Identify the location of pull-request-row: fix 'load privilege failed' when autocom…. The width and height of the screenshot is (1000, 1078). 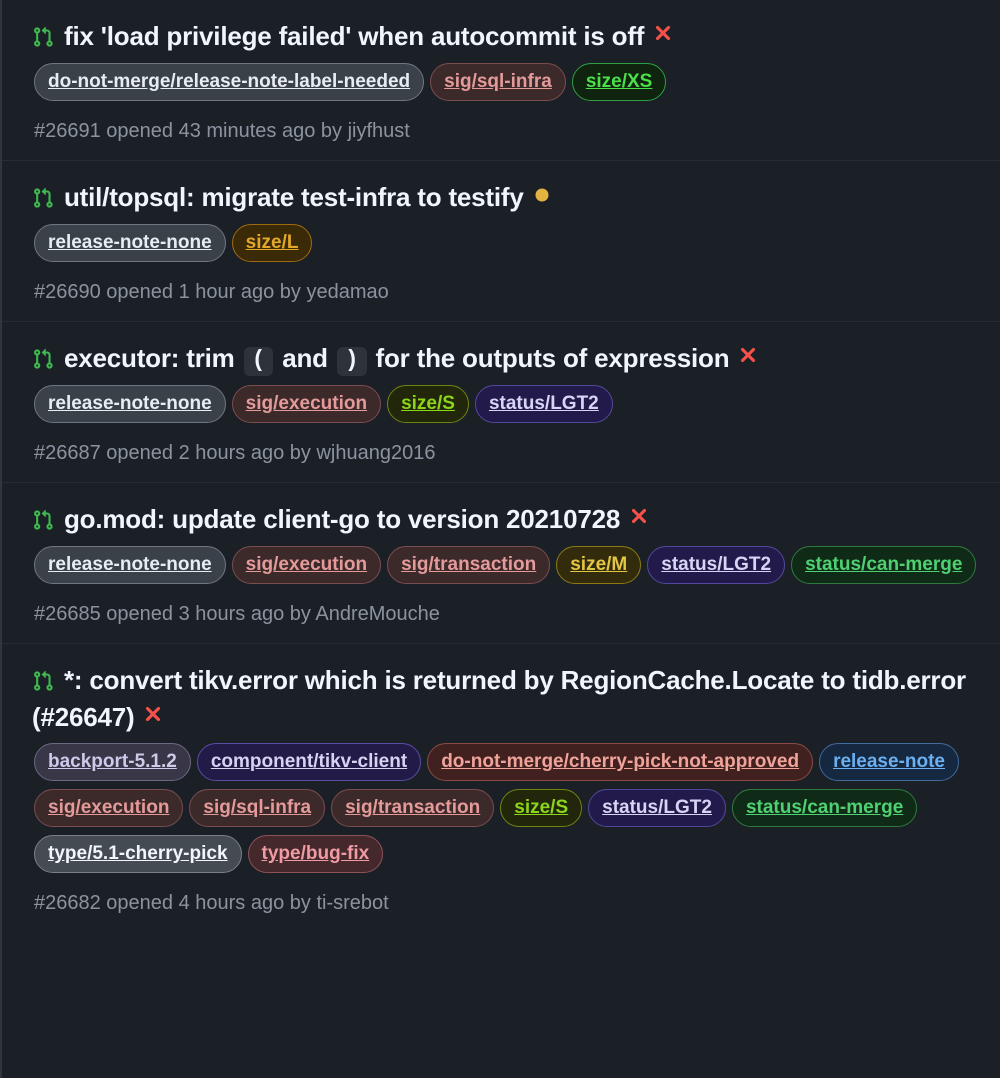
(501, 80).